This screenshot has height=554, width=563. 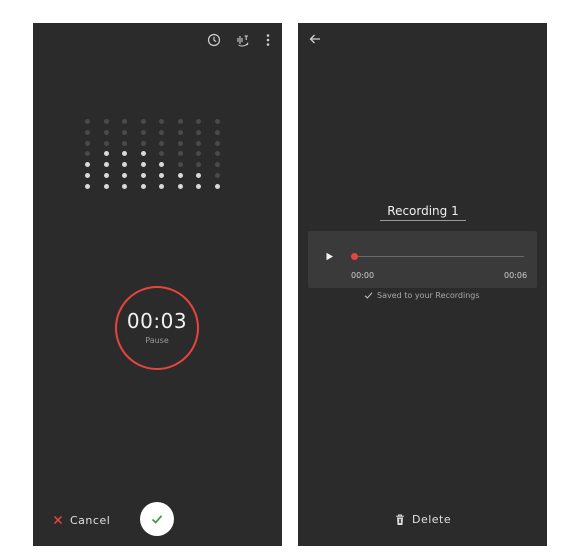 I want to click on audio-player: 00:00 00:06, so click(x=422, y=259).